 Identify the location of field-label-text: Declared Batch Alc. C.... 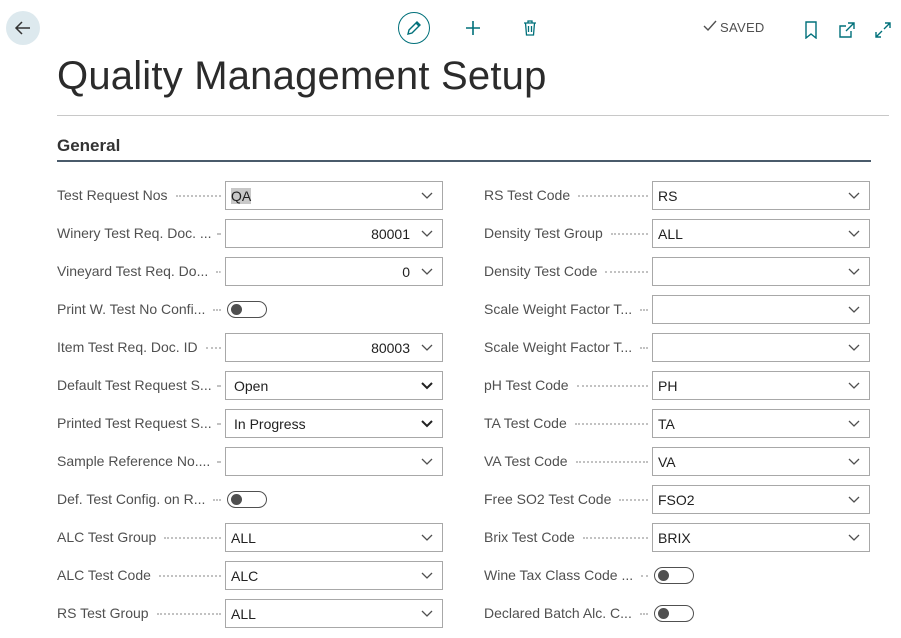
(560, 613).